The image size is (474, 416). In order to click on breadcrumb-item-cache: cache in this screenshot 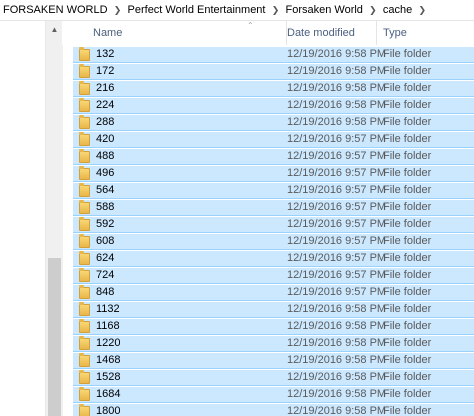, I will do `click(397, 10)`.